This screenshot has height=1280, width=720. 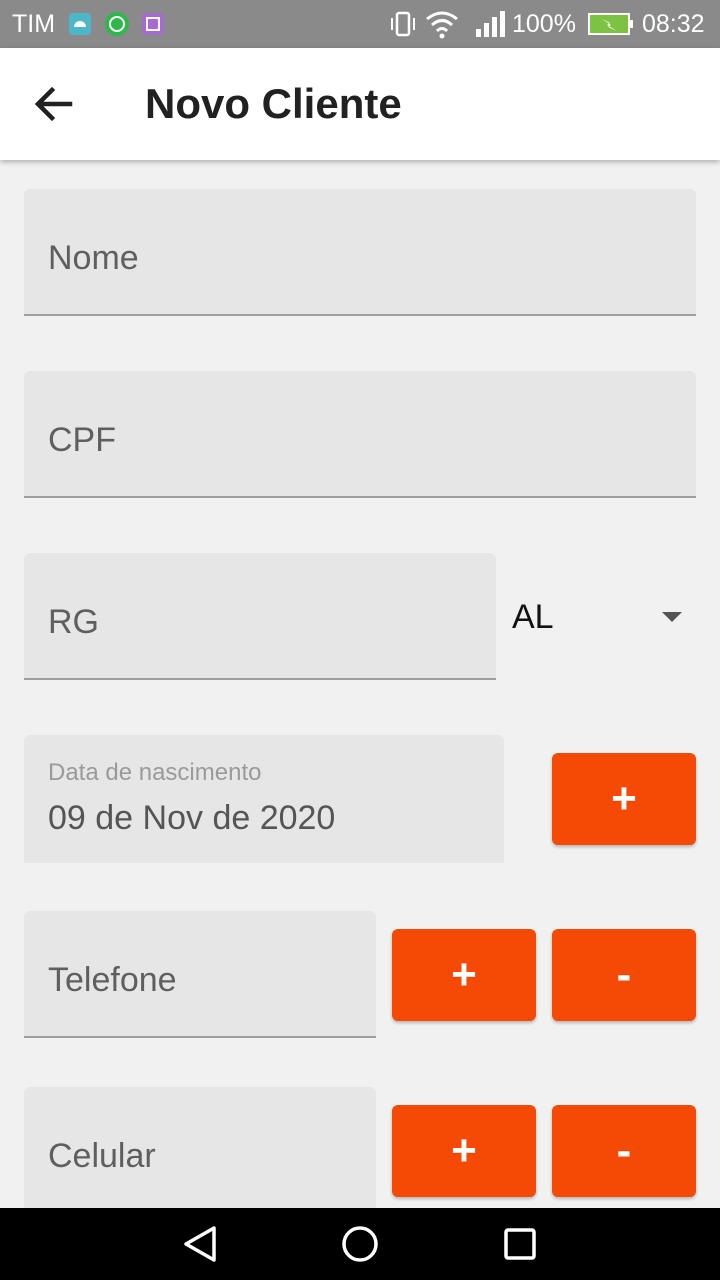 I want to click on nome-placeholder: Nome, so click(x=93, y=258).